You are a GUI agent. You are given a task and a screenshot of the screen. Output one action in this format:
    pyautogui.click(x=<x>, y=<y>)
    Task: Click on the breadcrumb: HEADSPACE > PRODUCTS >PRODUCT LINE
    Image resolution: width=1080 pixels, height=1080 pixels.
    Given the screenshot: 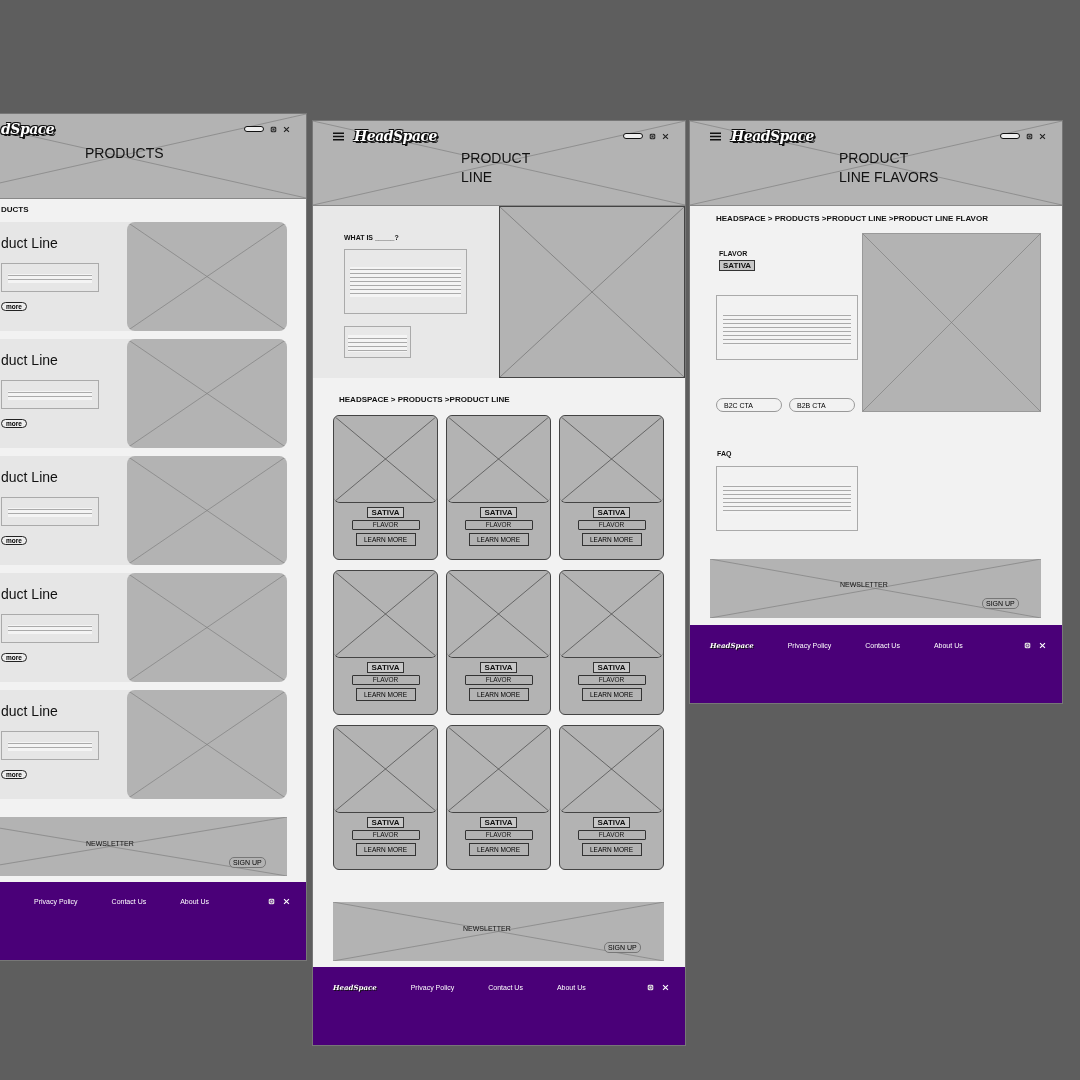 What is the action you would take?
    pyautogui.click(x=424, y=399)
    